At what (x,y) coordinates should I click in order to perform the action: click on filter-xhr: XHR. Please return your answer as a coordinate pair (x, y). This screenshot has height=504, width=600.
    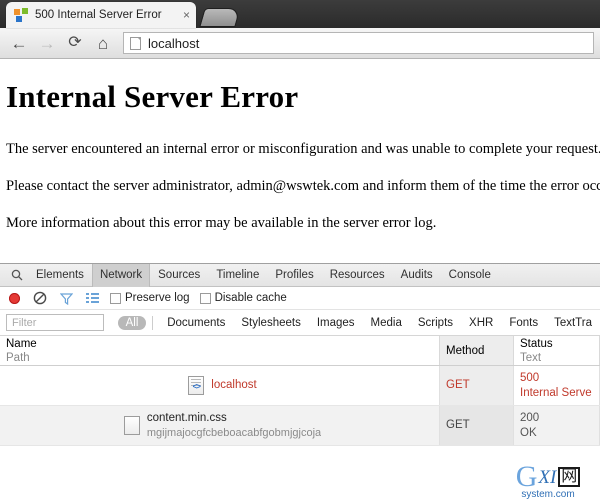
    Looking at the image, I should click on (481, 323).